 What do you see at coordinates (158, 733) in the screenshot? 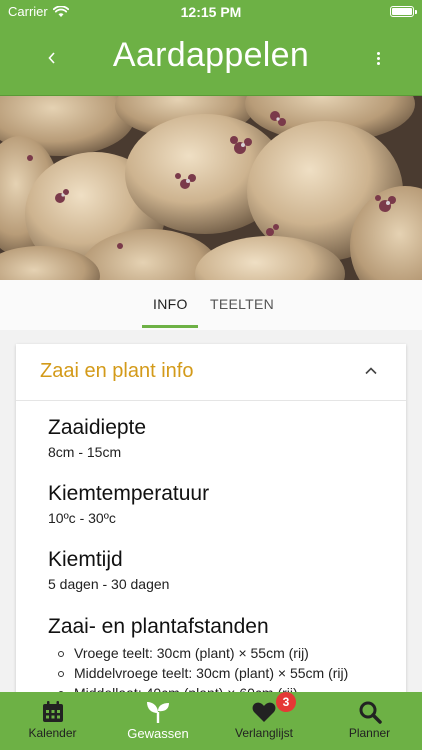
I see `nav-label: Gewassen` at bounding box center [158, 733].